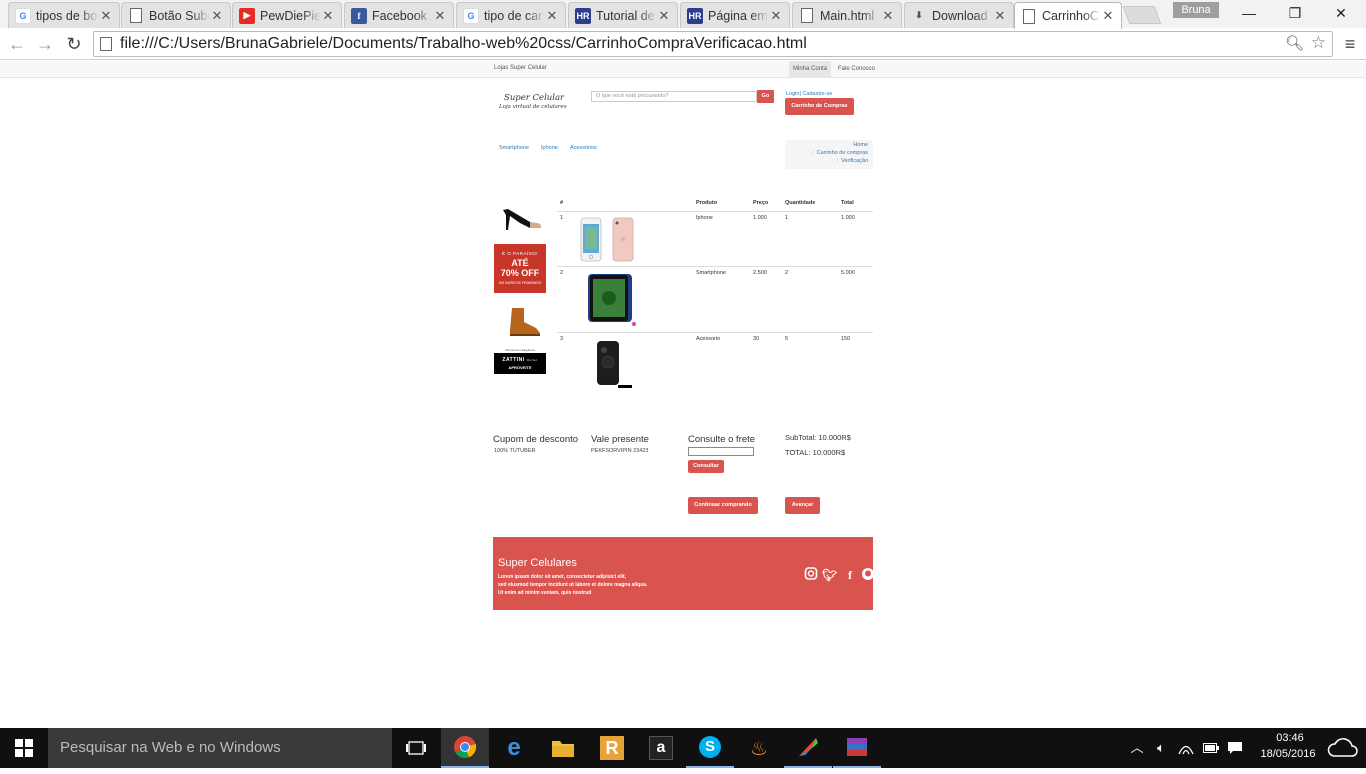 This screenshot has height=774, width=1366. What do you see at coordinates (811, 573) in the screenshot?
I see `instagram-icon` at bounding box center [811, 573].